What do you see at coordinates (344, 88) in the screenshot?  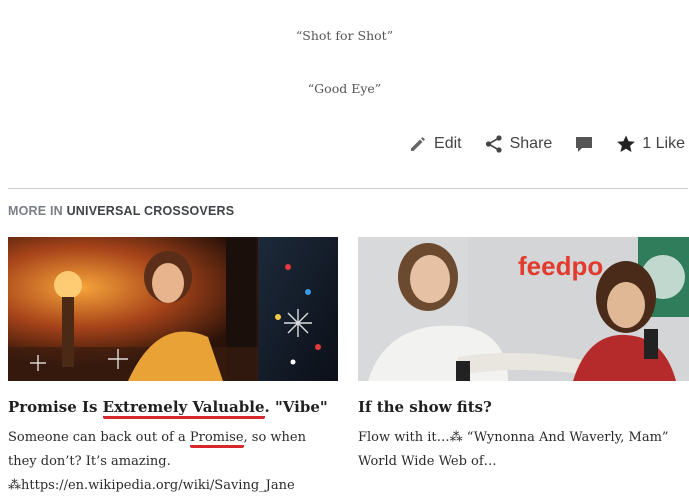 I see `quote-good-eye: “Good Eye”` at bounding box center [344, 88].